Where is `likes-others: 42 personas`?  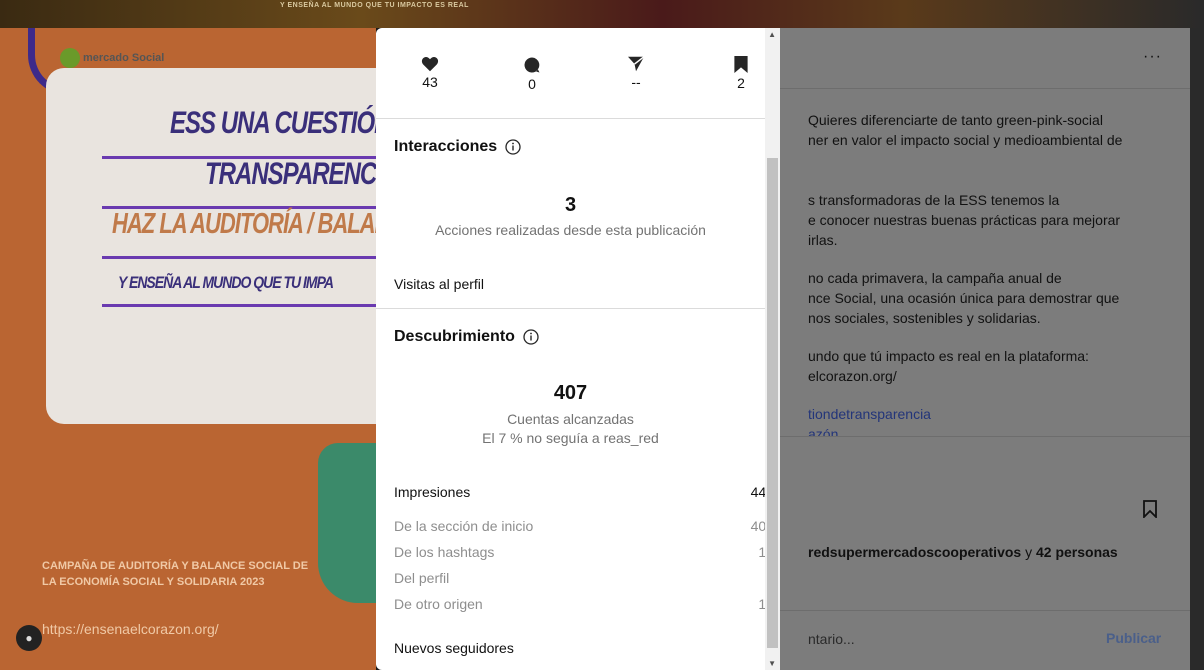 likes-others: 42 personas is located at coordinates (1077, 552).